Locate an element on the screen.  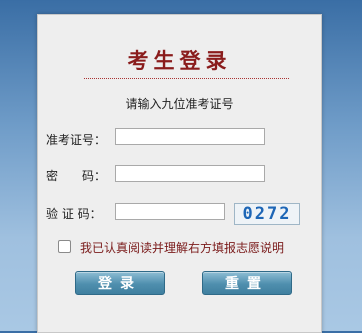
captcha-input is located at coordinates (170, 211).